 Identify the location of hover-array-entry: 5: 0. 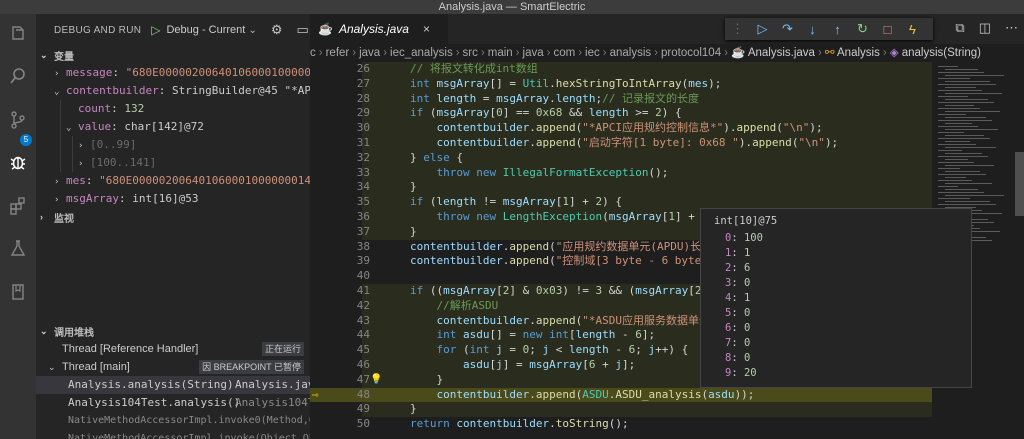
(737, 313).